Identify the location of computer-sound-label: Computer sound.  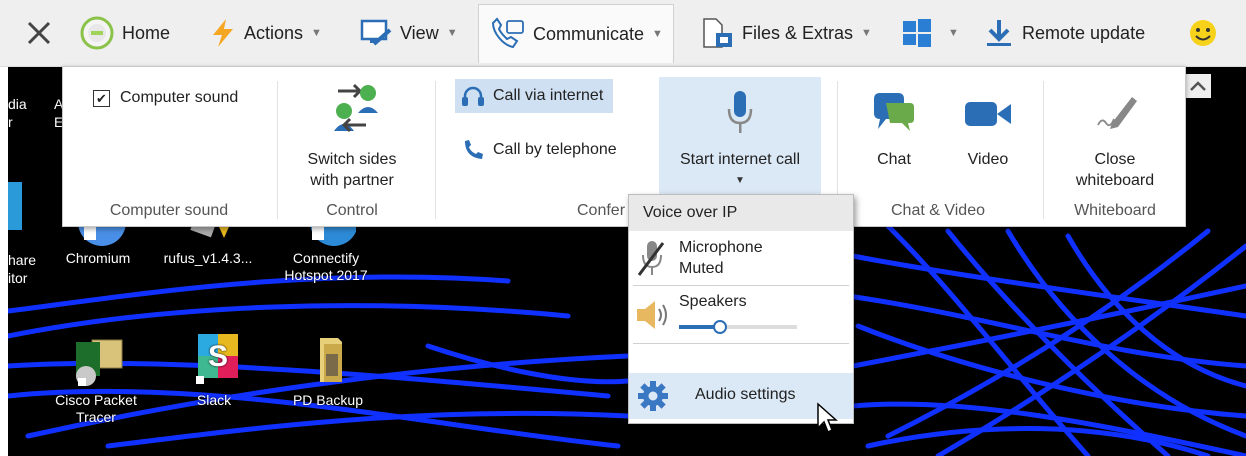
(179, 97).